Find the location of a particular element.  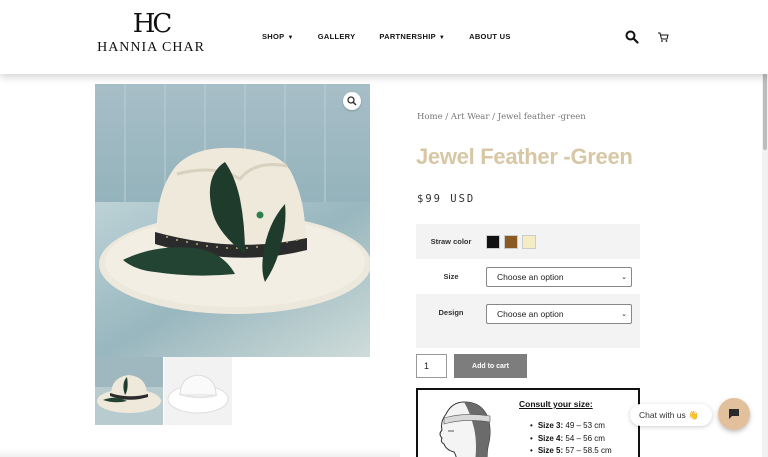

breadcrumb-home: Home is located at coordinates (430, 117).